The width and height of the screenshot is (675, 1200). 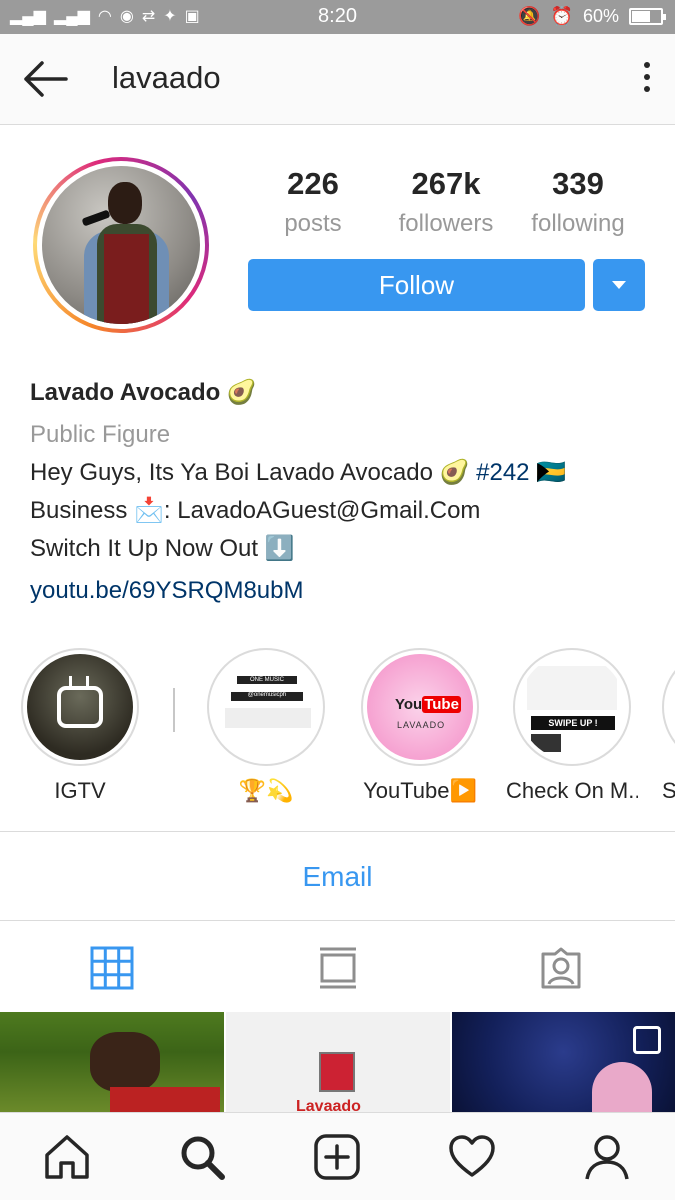 I want to click on home-icon, so click(x=67, y=1157).